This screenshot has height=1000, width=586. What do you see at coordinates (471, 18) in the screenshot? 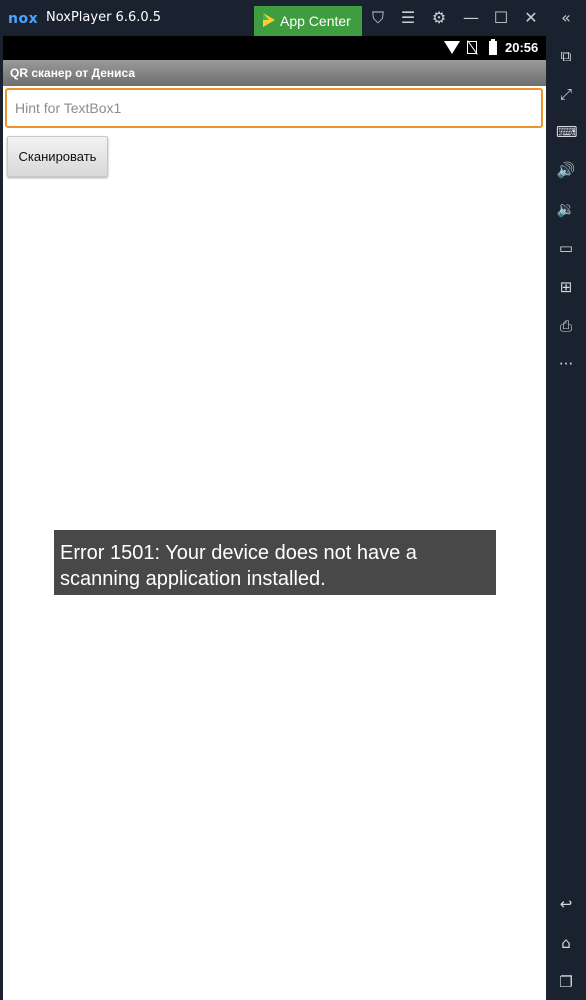
I see `minimize-icon: —` at bounding box center [471, 18].